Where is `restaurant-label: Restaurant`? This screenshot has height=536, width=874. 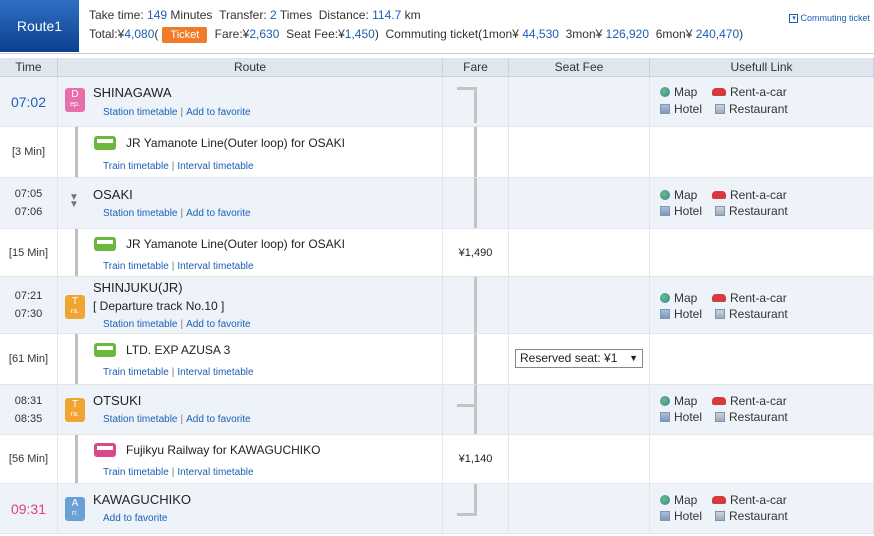
restaurant-label: Restaurant is located at coordinates (758, 211).